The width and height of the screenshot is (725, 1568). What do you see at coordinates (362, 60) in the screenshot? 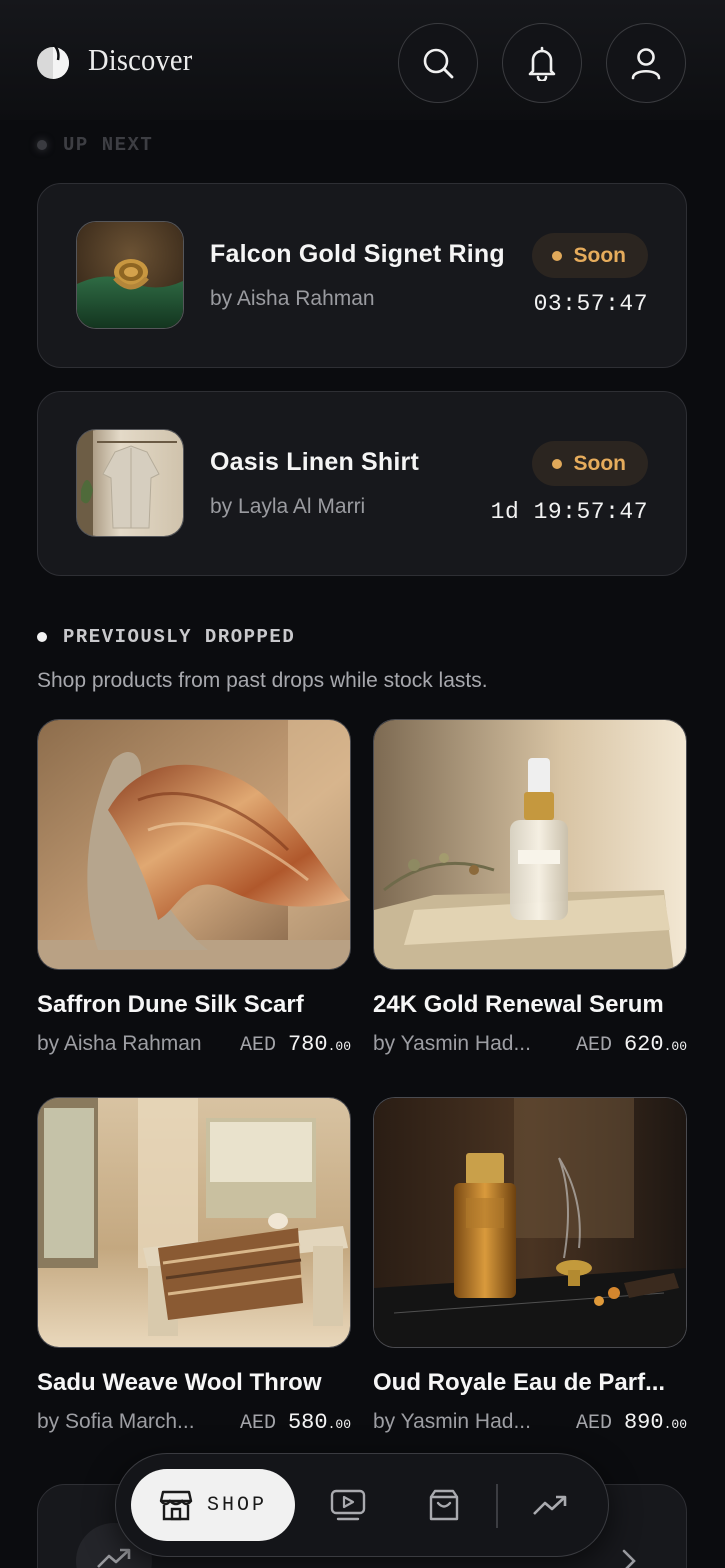
I see `header: Discover` at bounding box center [362, 60].